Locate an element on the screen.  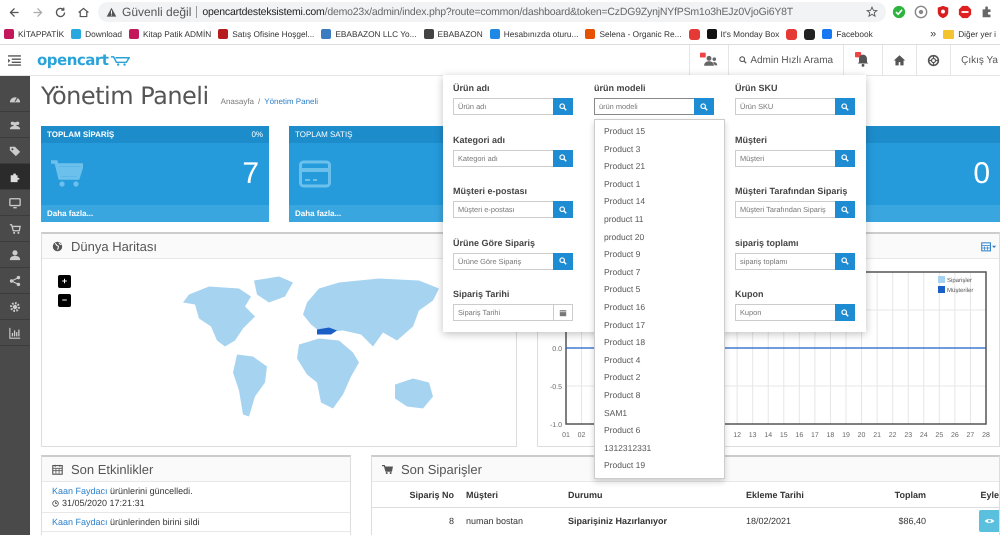
tile-title: TOPLAM SİPARİŞ is located at coordinates (80, 134).